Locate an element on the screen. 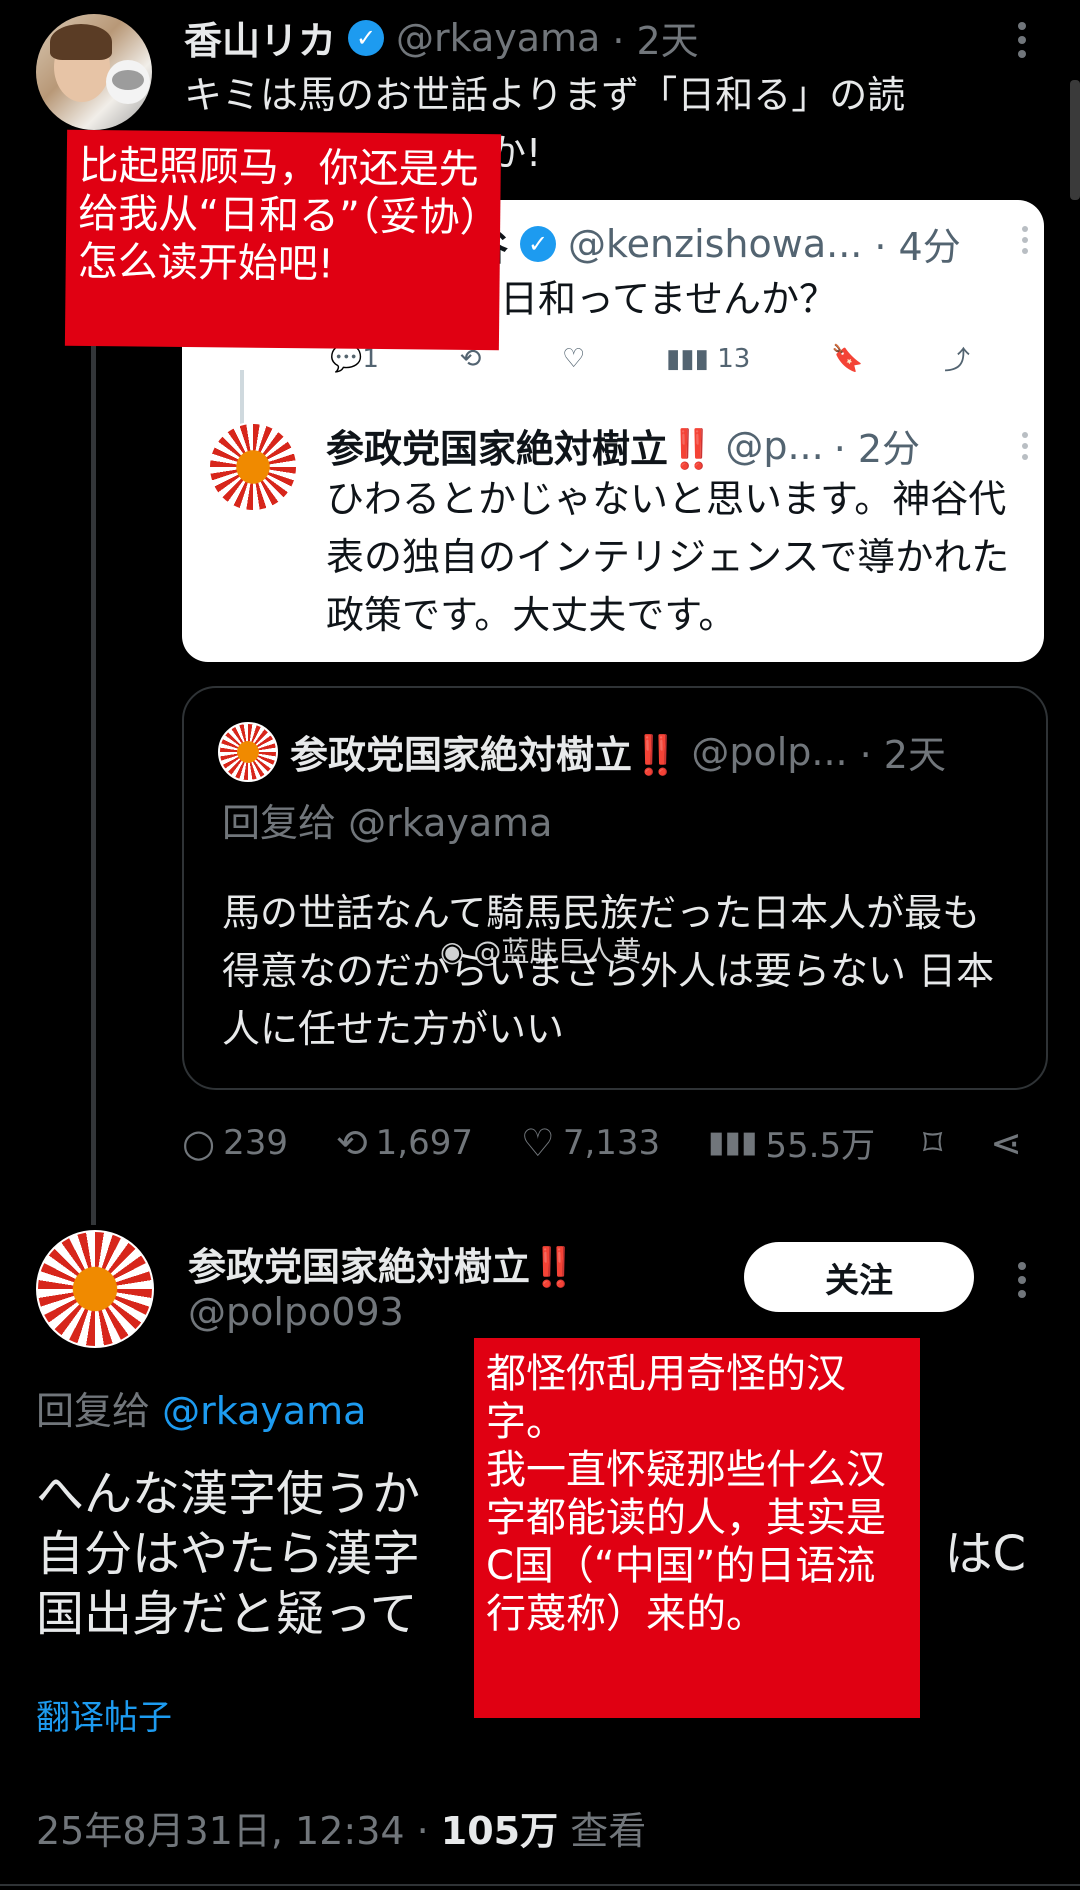 The height and width of the screenshot is (1890, 1080). views-count: 13 is located at coordinates (734, 358).